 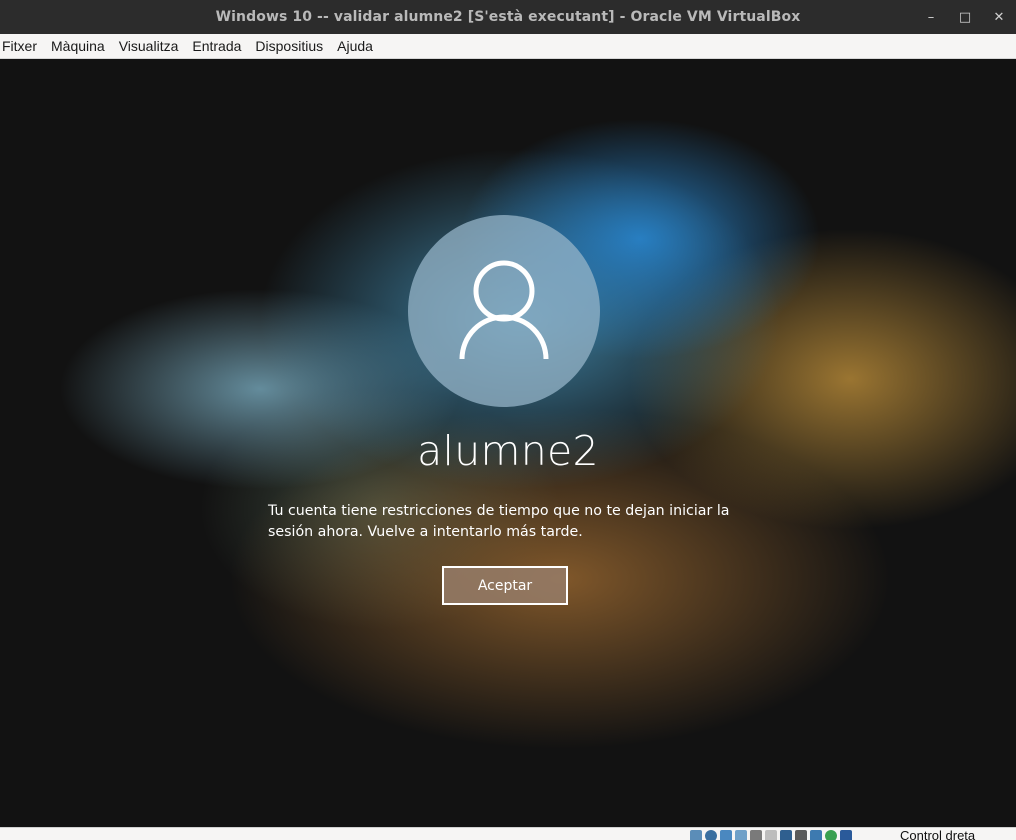 I want to click on menu-maquina: Màquina, so click(x=81, y=46).